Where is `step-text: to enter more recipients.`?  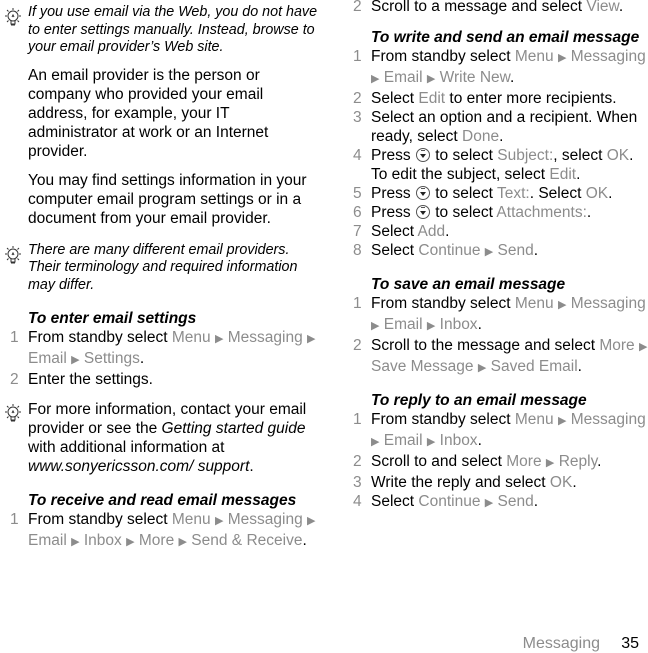 step-text: to enter more recipients. is located at coordinates (531, 98).